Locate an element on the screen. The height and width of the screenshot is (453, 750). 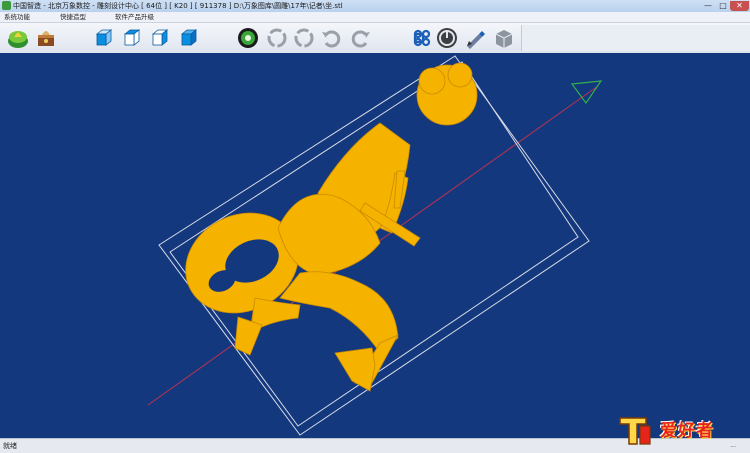
menu-bar: 系统功能 快捷造型 软件产品升级 is located at coordinates (375, 17).